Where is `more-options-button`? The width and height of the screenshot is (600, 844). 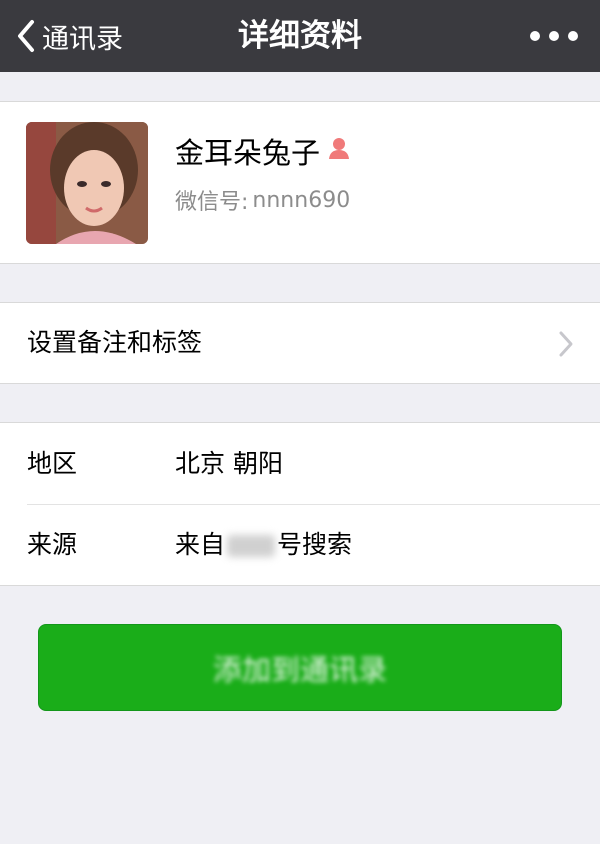
more-options-button is located at coordinates (554, 36).